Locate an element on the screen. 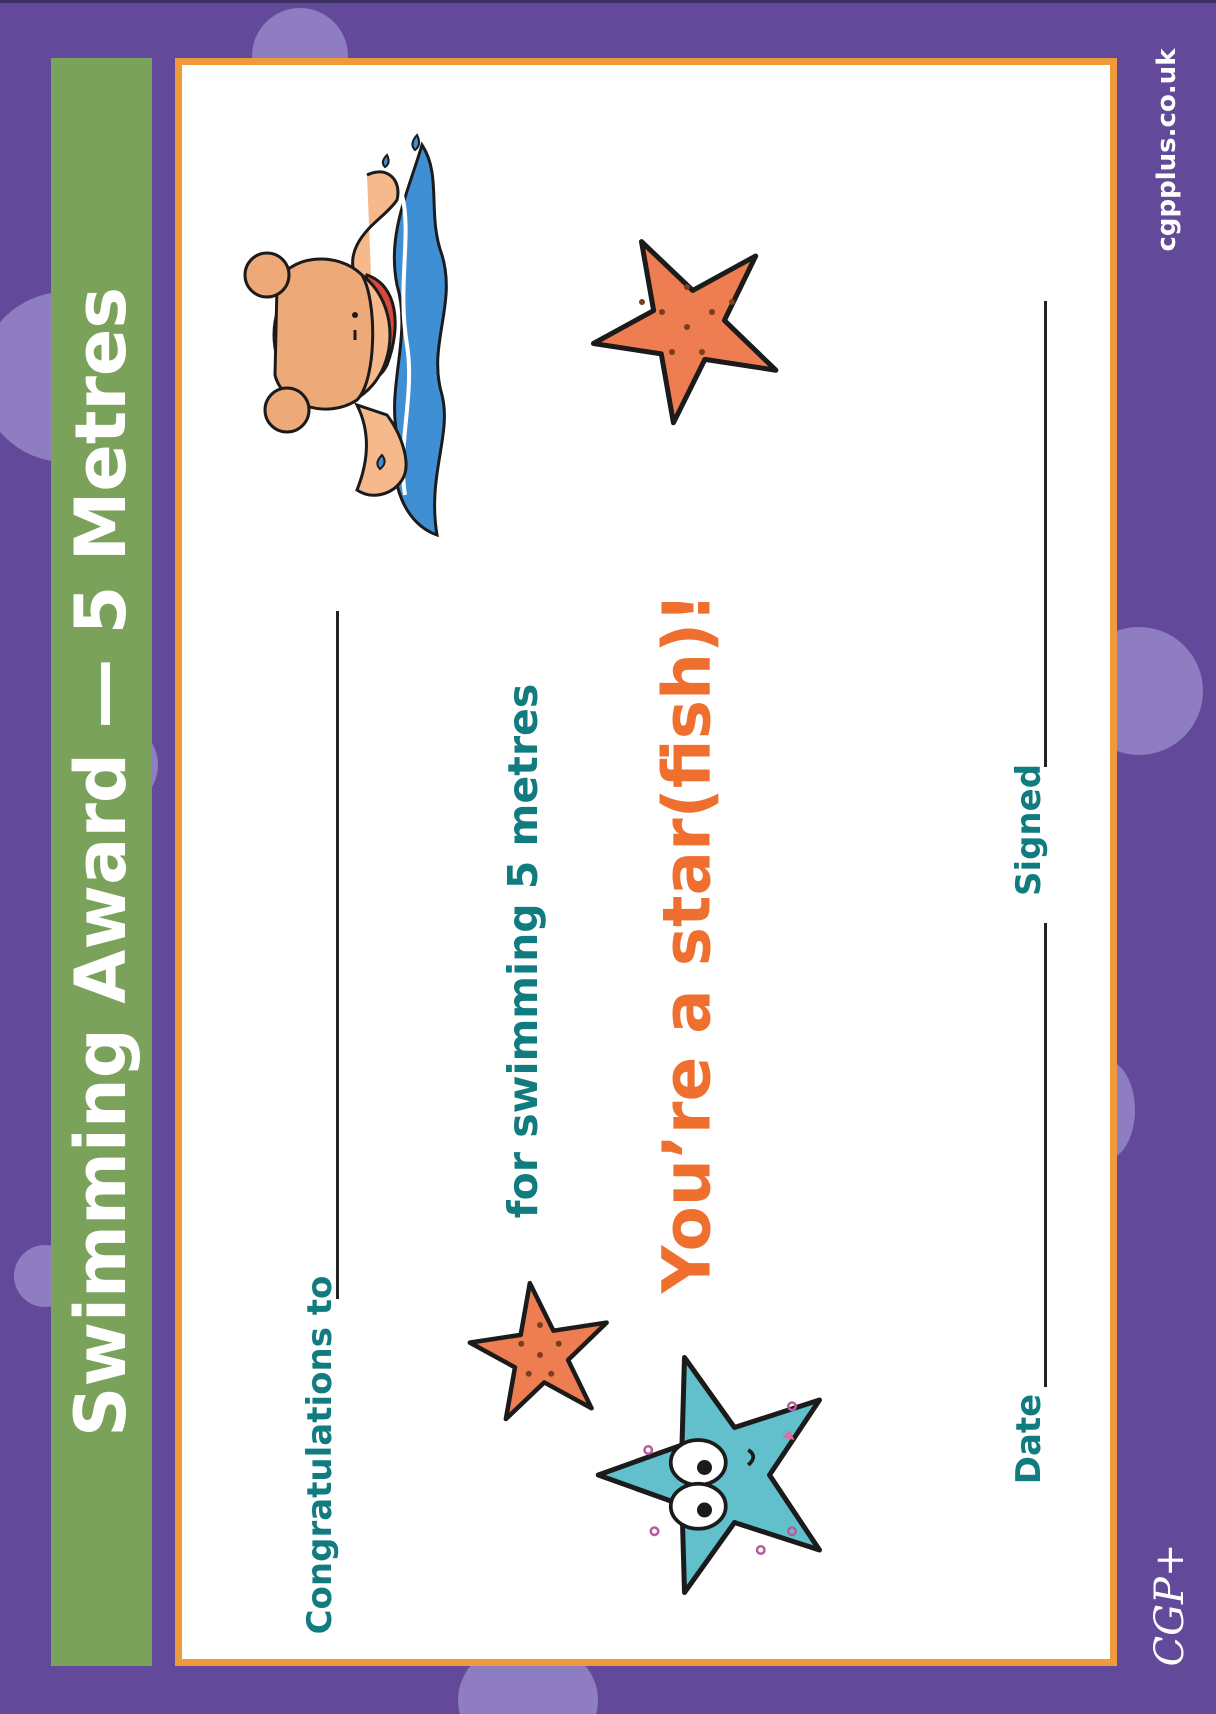 The width and height of the screenshot is (1216, 1714). congratulations-label: Congratulations to is located at coordinates (320, 1455).